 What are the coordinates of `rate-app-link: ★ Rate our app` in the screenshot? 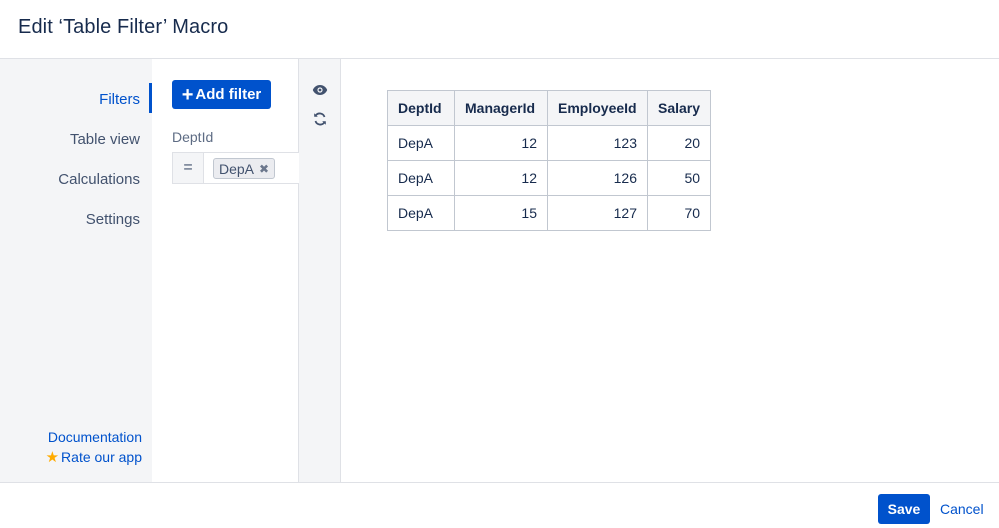 It's located at (94, 457).